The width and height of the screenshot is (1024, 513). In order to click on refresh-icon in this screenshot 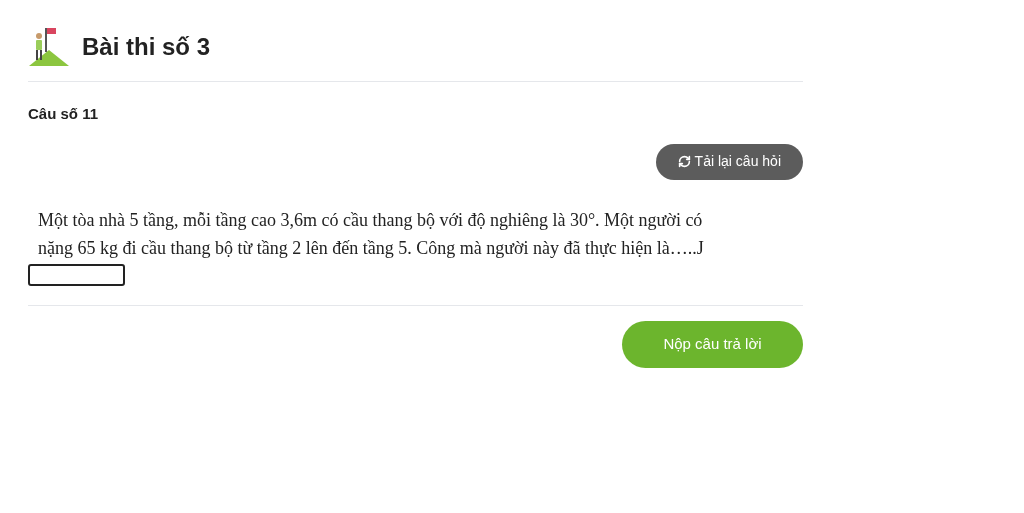, I will do `click(684, 161)`.